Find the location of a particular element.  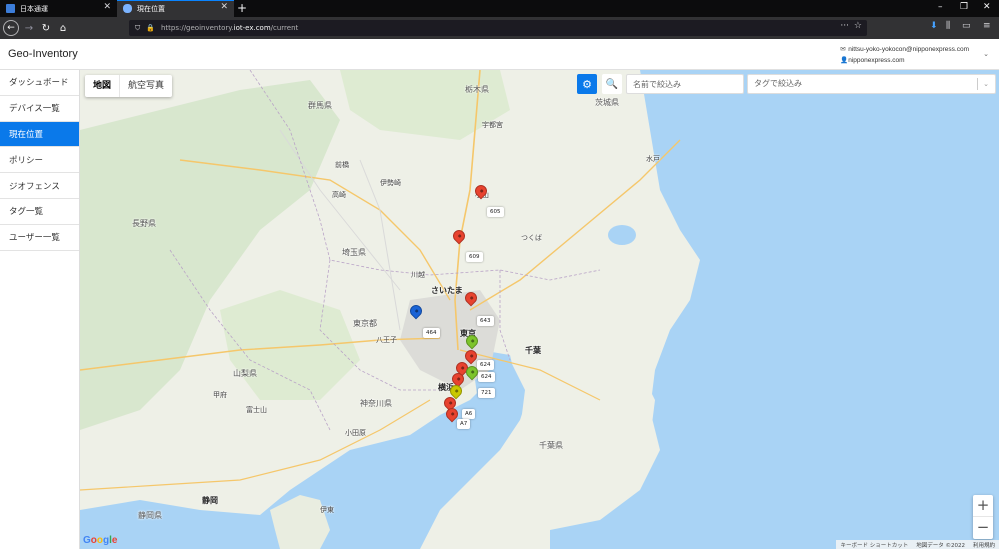

forward-arrow-icon: → is located at coordinates (29, 28).